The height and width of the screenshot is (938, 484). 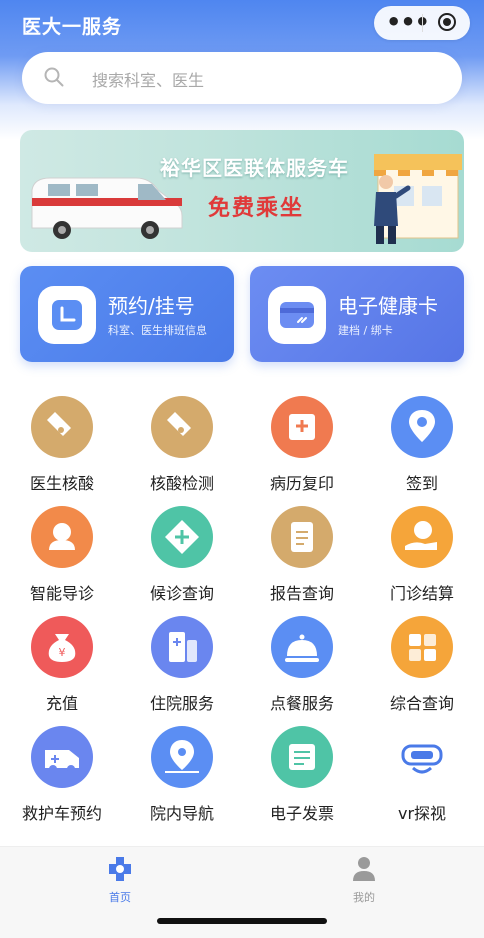 I want to click on app-title: 医大一服务, so click(x=72, y=27).